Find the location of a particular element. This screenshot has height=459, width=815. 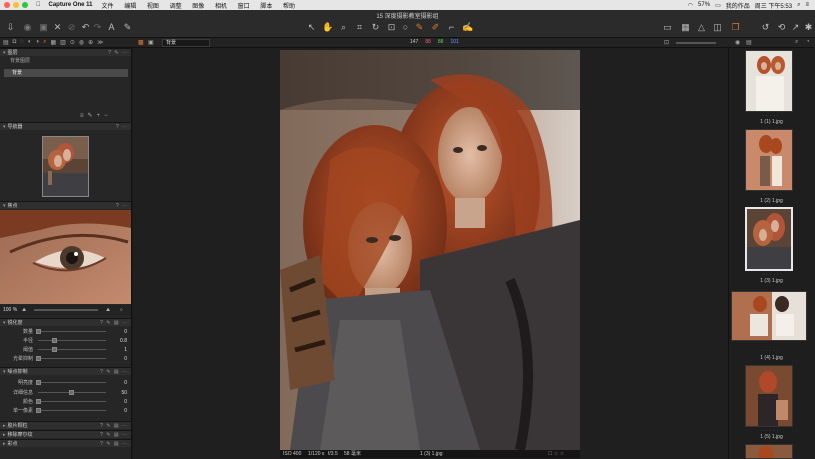

reset-icon: ⟲ is located at coordinates (781, 27).